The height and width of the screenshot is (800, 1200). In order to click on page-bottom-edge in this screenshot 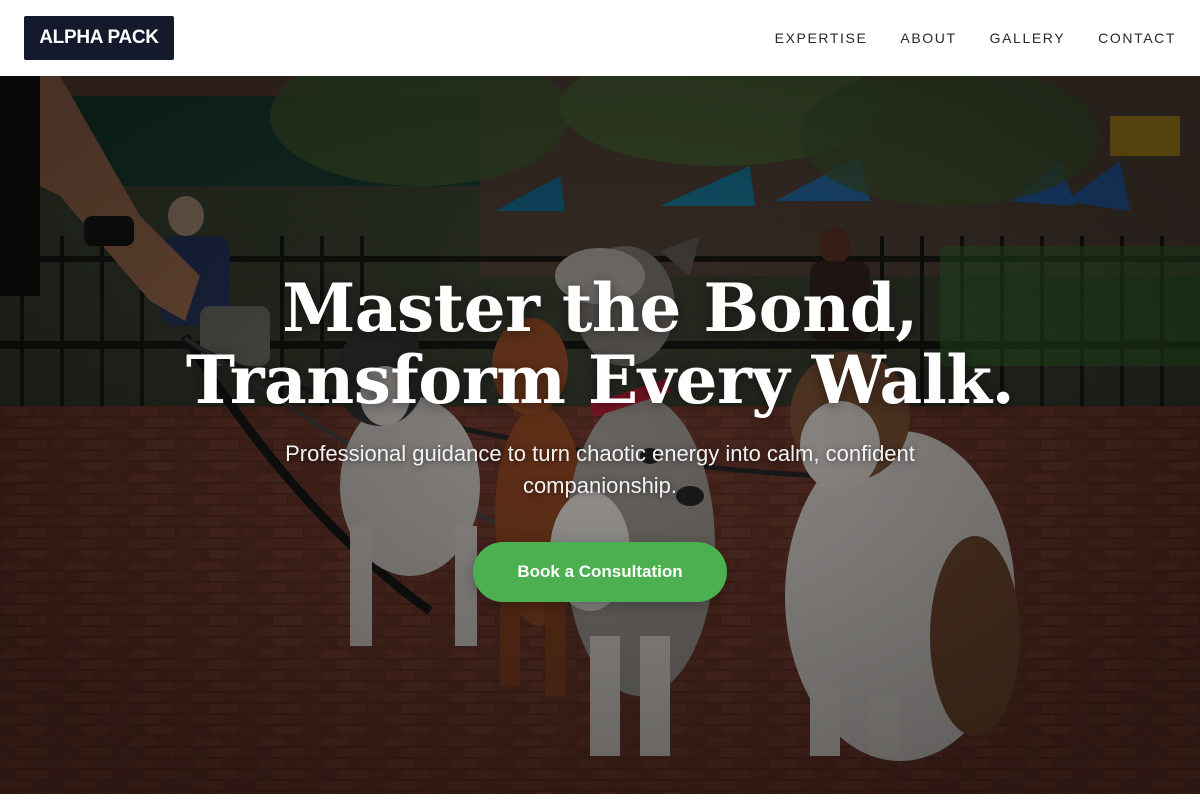, I will do `click(600, 797)`.